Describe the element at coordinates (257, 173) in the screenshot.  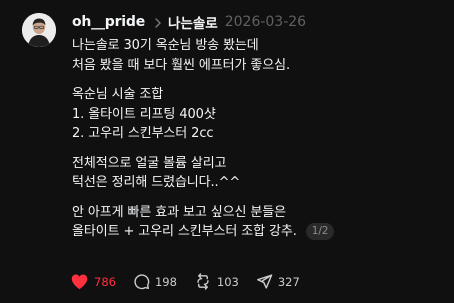
I see `post-paragraph: 전체적으로 얼굴 볼륨 살리고 턱선은 정리해 드렸습니다..^^` at that location.